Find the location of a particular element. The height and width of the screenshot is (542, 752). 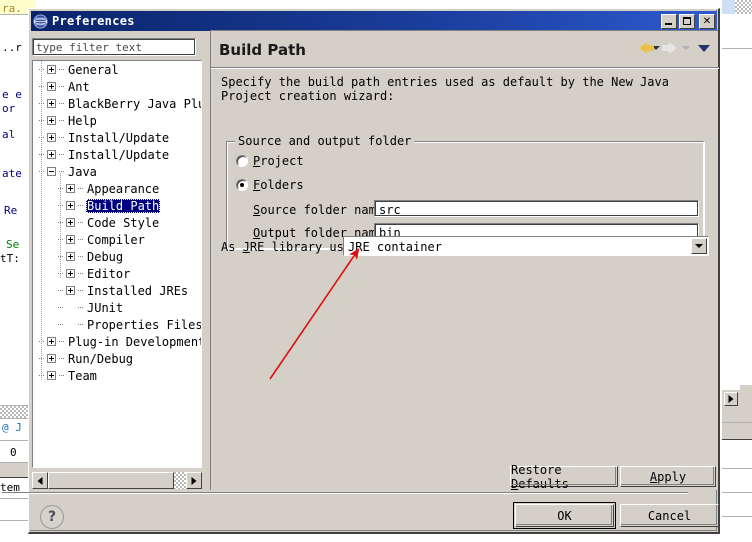

forward-history-chevron-down-icon is located at coordinates (686, 48).